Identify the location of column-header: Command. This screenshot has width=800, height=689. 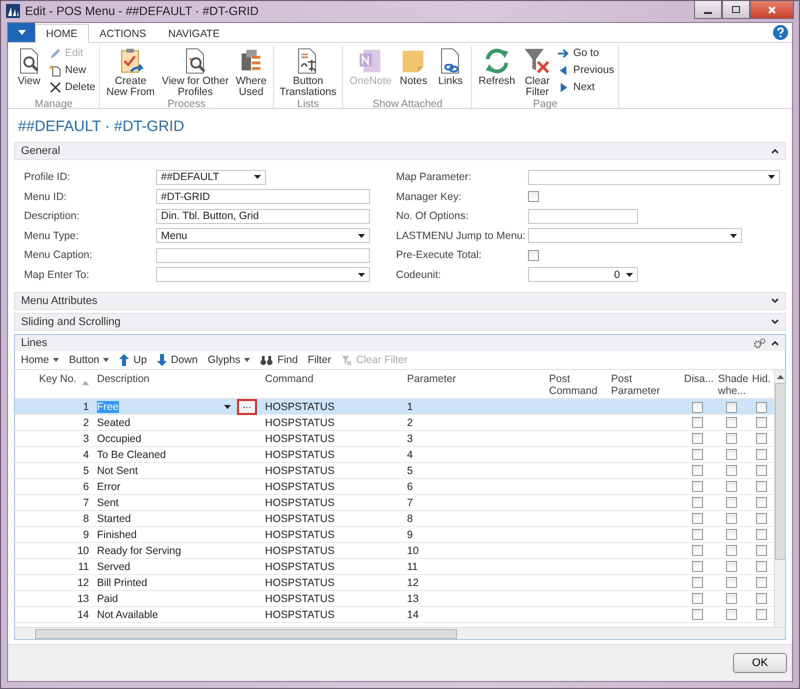
(332, 379).